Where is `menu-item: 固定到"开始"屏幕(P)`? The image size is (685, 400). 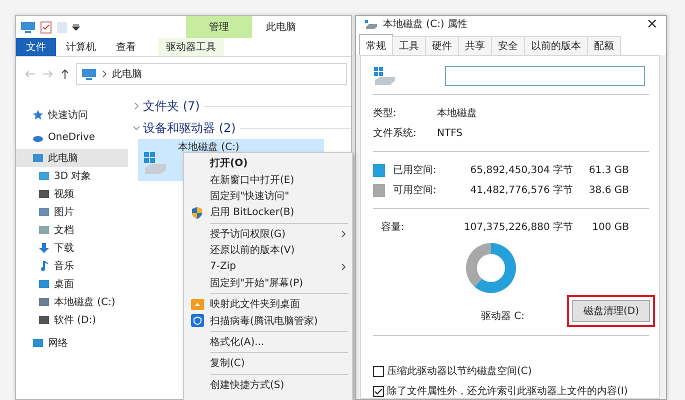
menu-item: 固定到"开始"屏幕(P) is located at coordinates (268, 283).